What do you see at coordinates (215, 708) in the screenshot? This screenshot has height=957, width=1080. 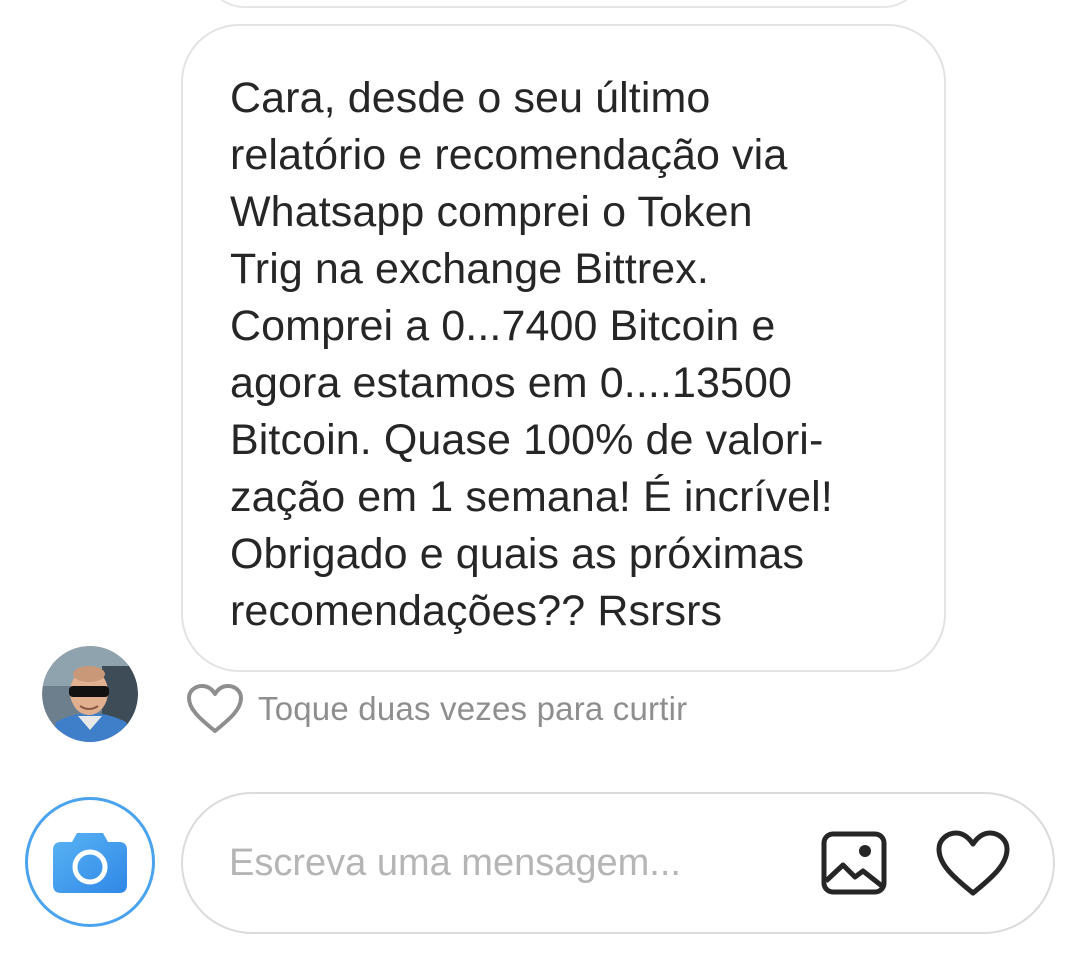 I see `heart-outline-icon` at bounding box center [215, 708].